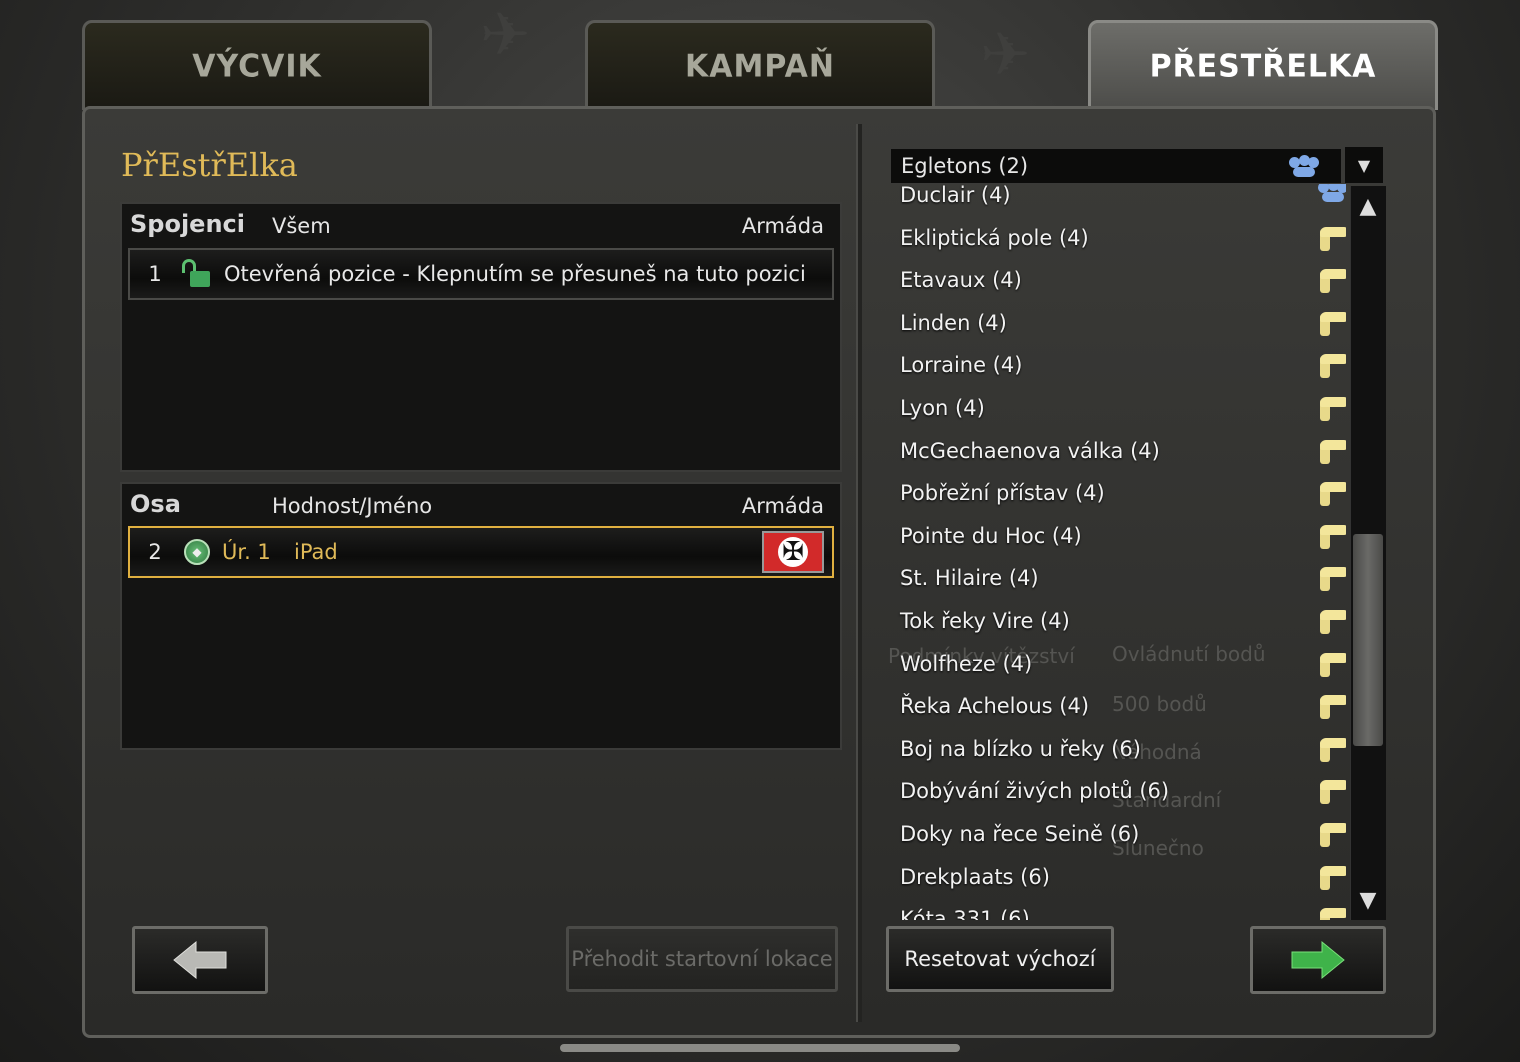 Image resolution: width=1520 pixels, height=1062 pixels. I want to click on allies-team-name: Spojenci, so click(187, 224).